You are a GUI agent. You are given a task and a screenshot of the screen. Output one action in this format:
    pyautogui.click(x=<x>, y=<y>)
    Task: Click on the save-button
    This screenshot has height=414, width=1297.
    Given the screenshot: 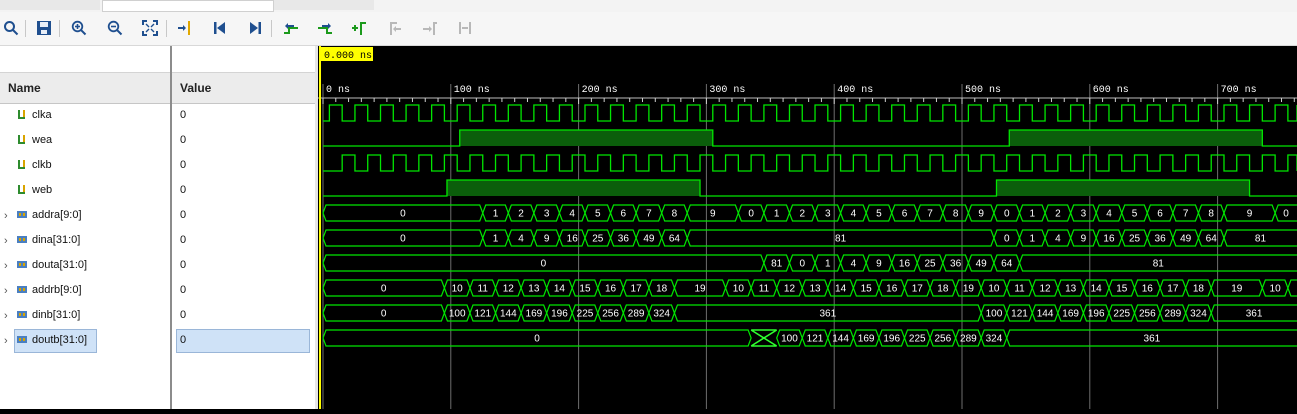 What is the action you would take?
    pyautogui.click(x=44, y=28)
    